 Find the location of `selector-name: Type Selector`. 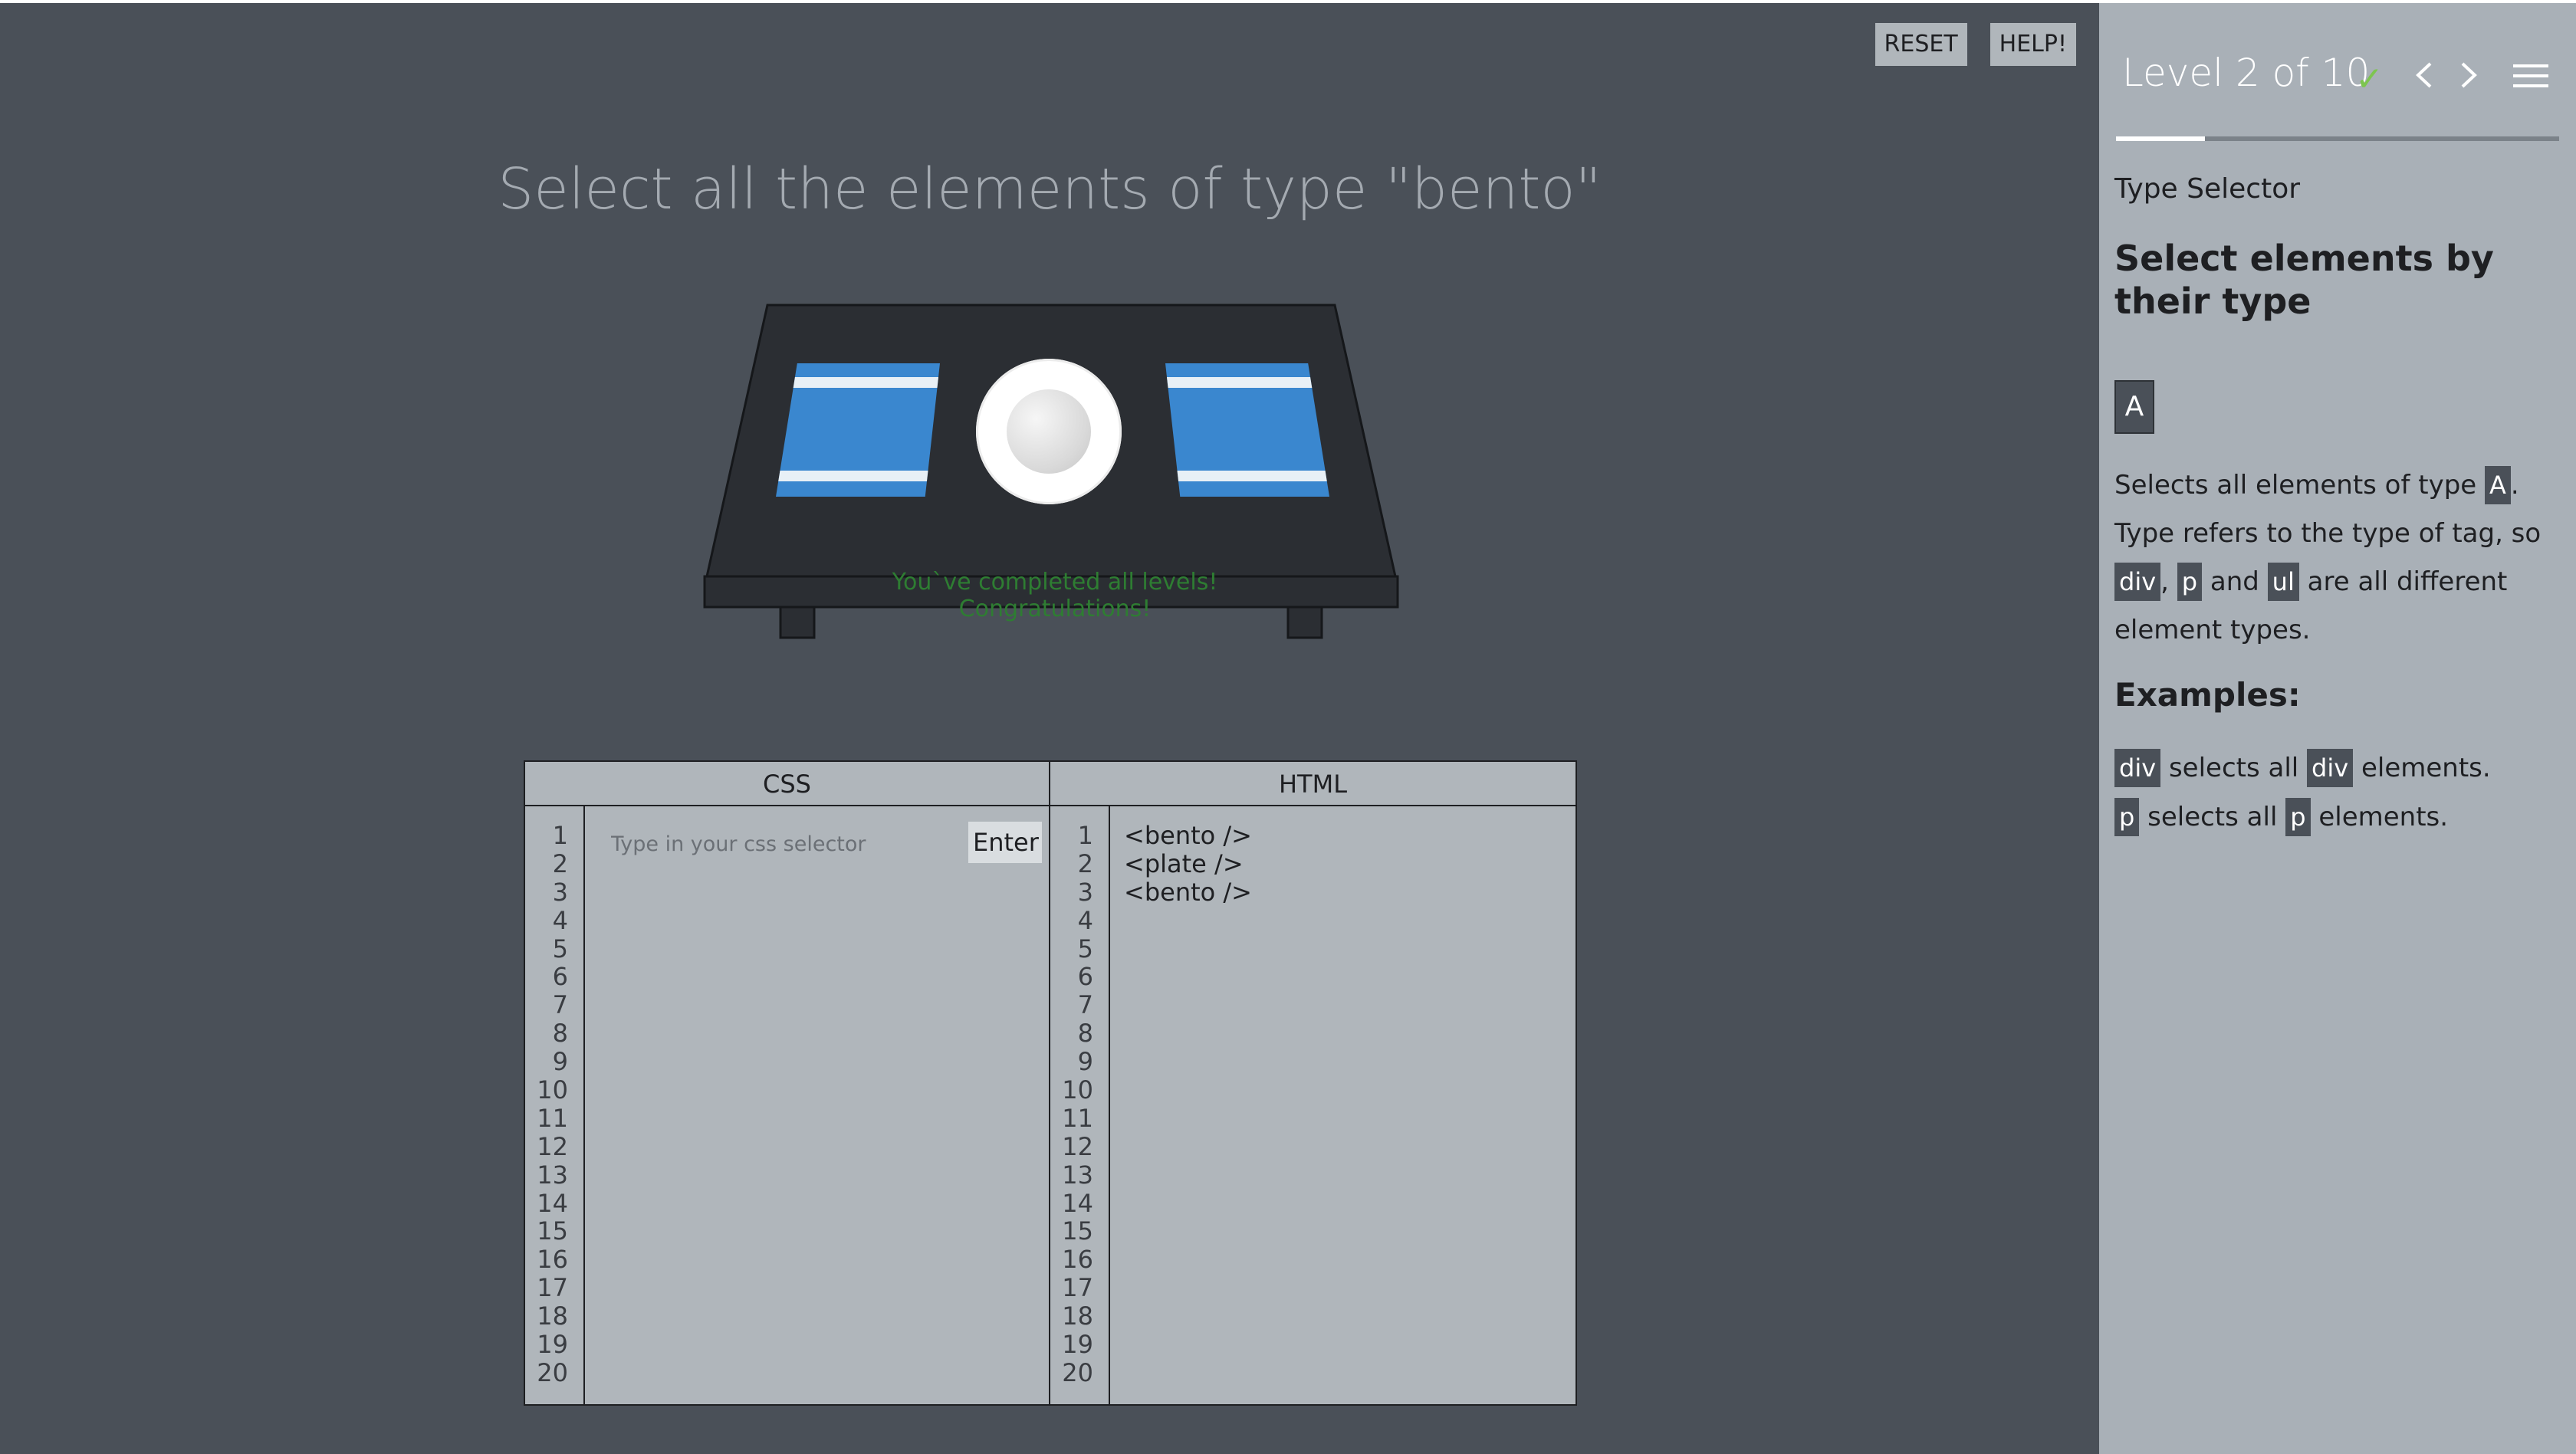

selector-name: Type Selector is located at coordinates (2207, 189).